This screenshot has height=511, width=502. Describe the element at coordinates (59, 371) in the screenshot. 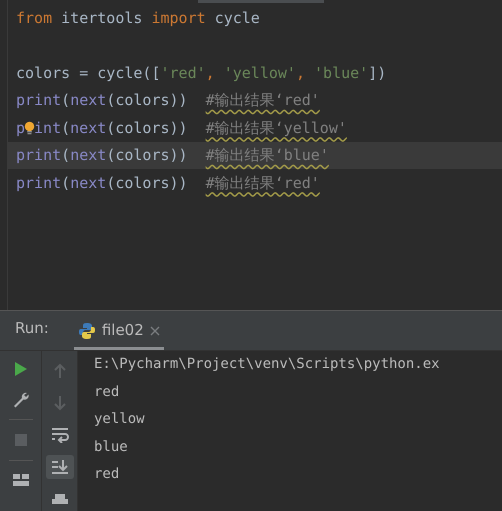

I see `up-arrow-icon` at that location.